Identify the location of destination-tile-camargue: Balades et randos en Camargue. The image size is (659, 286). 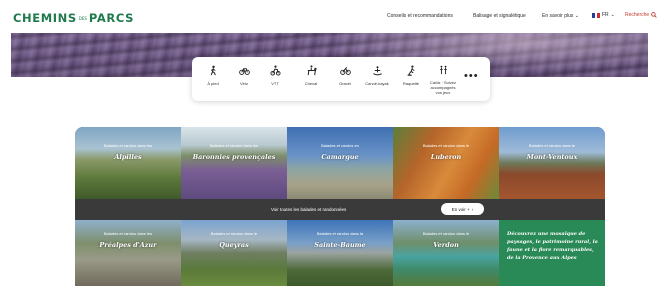
(340, 163).